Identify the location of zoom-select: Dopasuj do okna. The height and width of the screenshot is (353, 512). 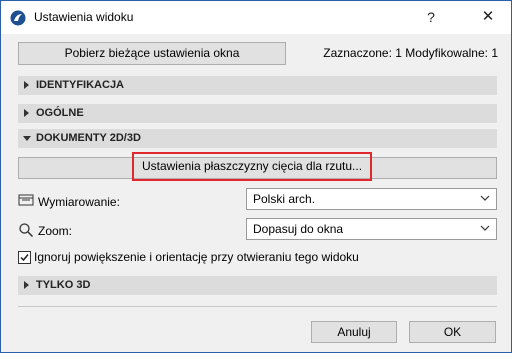
(371, 229).